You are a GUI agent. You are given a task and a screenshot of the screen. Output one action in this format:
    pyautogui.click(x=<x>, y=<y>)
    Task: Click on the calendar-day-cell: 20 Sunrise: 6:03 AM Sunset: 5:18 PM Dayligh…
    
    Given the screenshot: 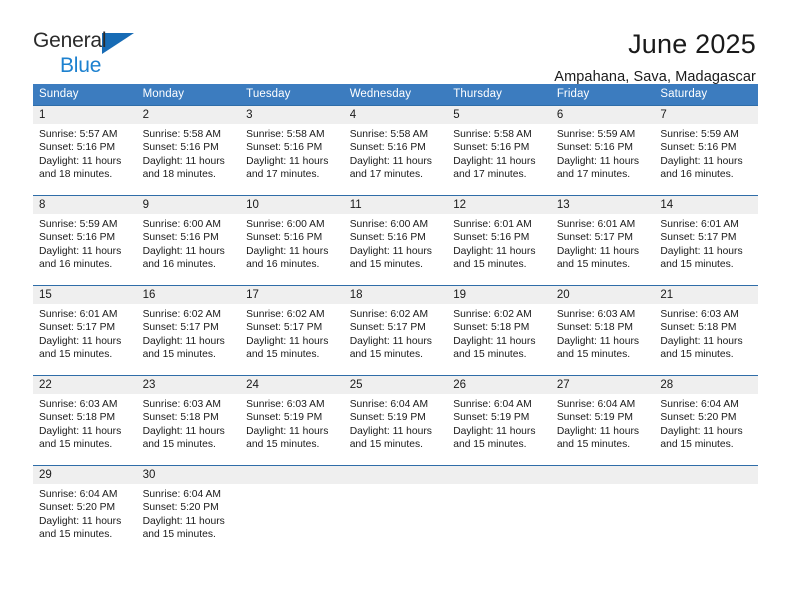 What is the action you would take?
    pyautogui.click(x=602, y=330)
    